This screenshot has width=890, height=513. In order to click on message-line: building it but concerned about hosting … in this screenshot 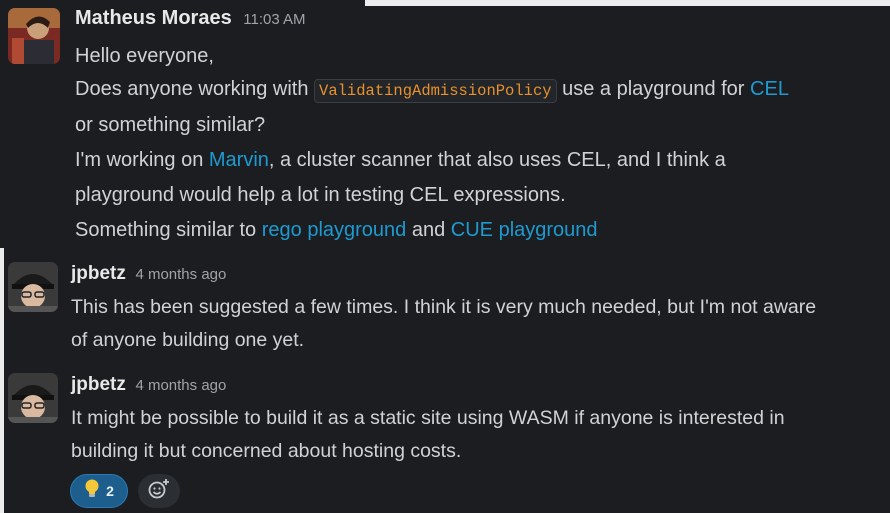, I will do `click(266, 451)`.